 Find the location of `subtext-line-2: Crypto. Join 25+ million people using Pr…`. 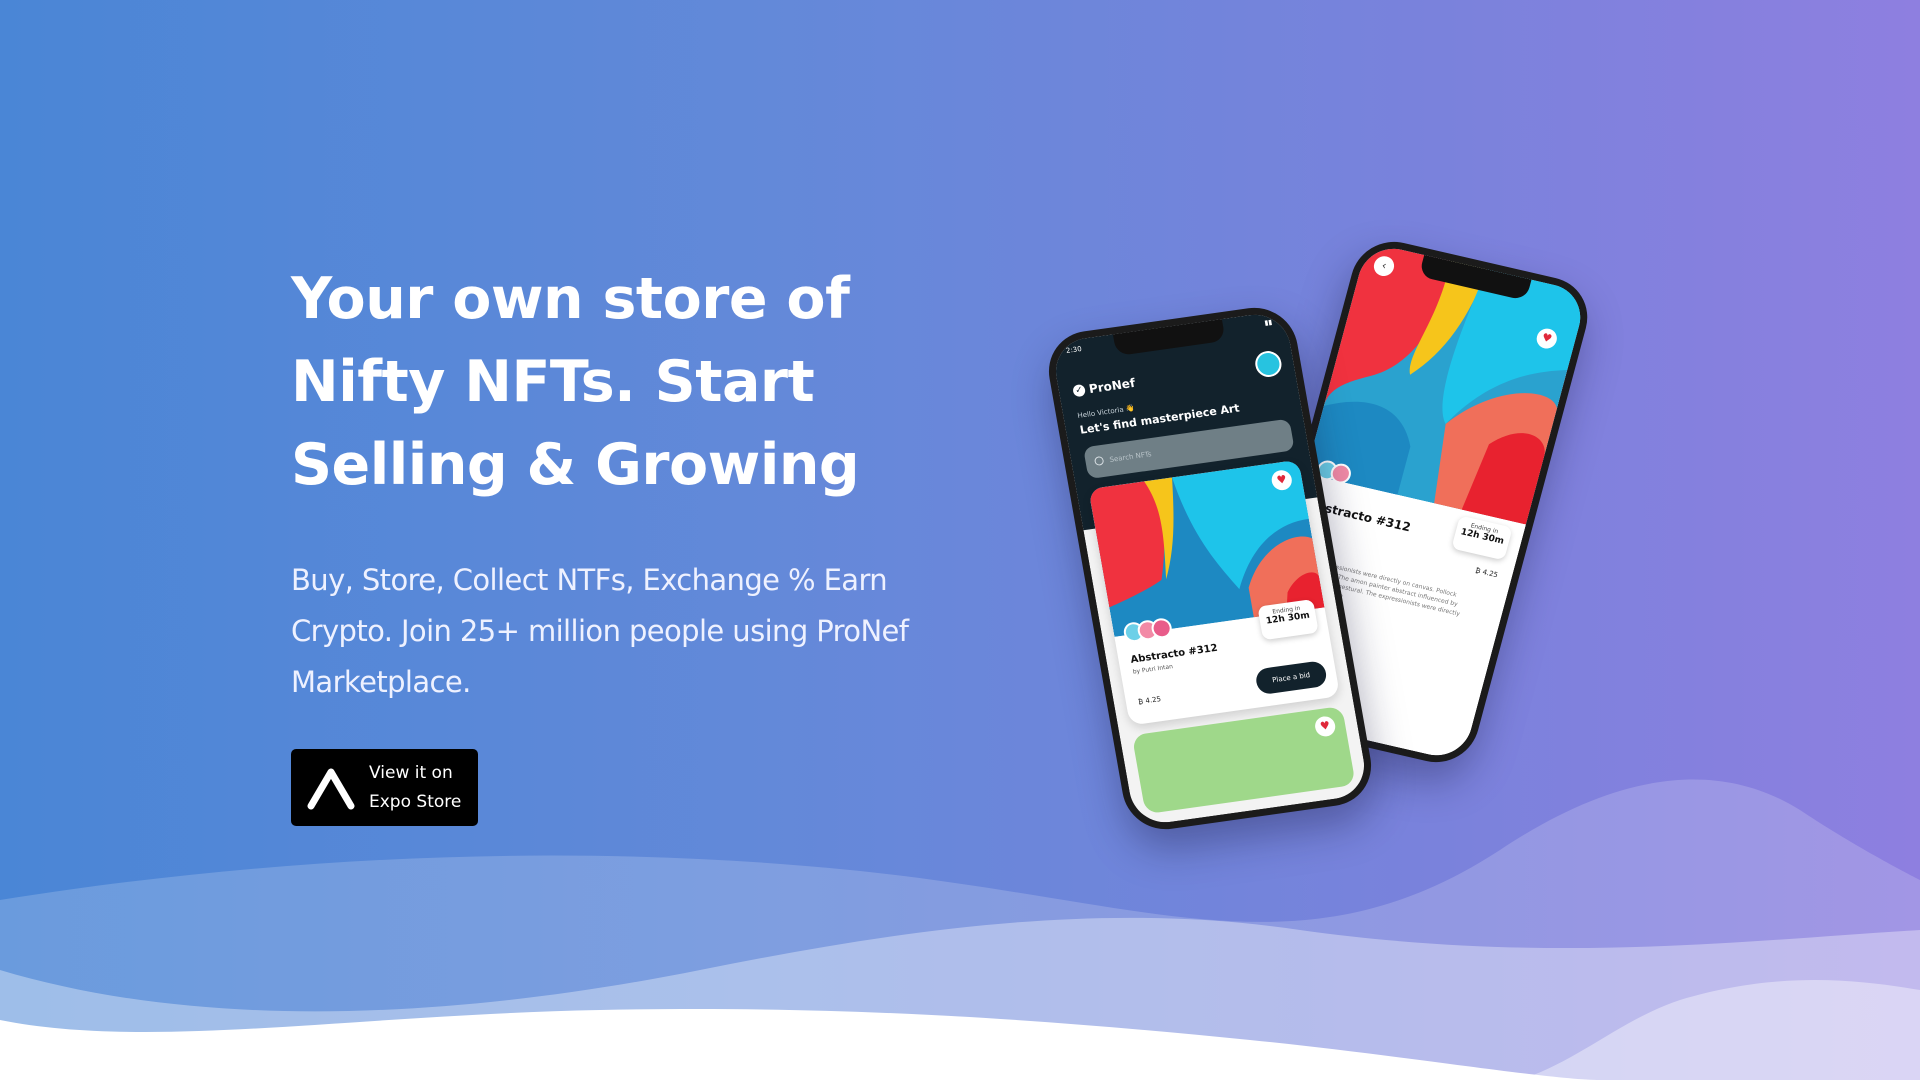

subtext-line-2: Crypto. Join 25+ million people using Pr… is located at coordinates (600, 631).